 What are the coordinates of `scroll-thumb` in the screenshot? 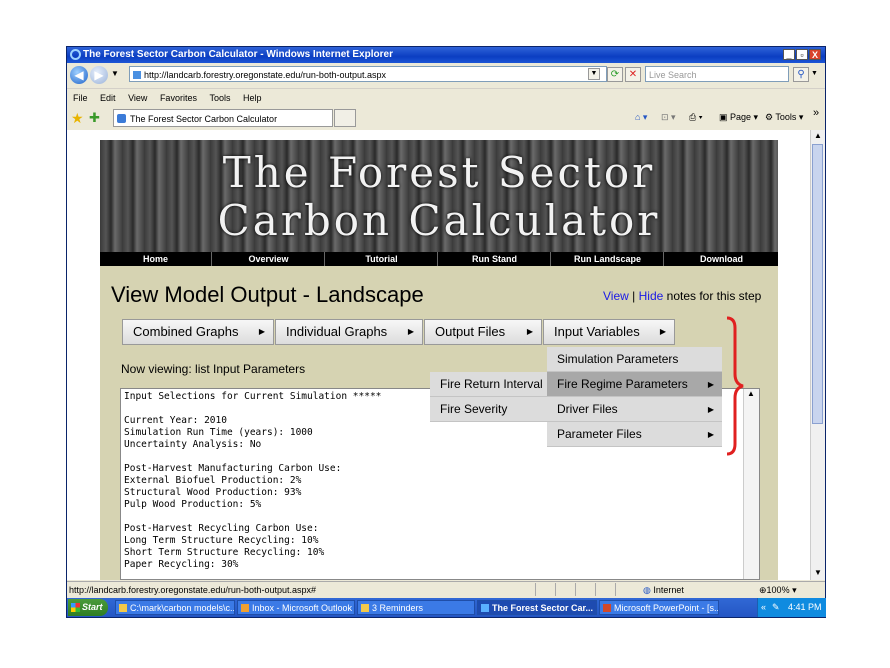 It's located at (817, 284).